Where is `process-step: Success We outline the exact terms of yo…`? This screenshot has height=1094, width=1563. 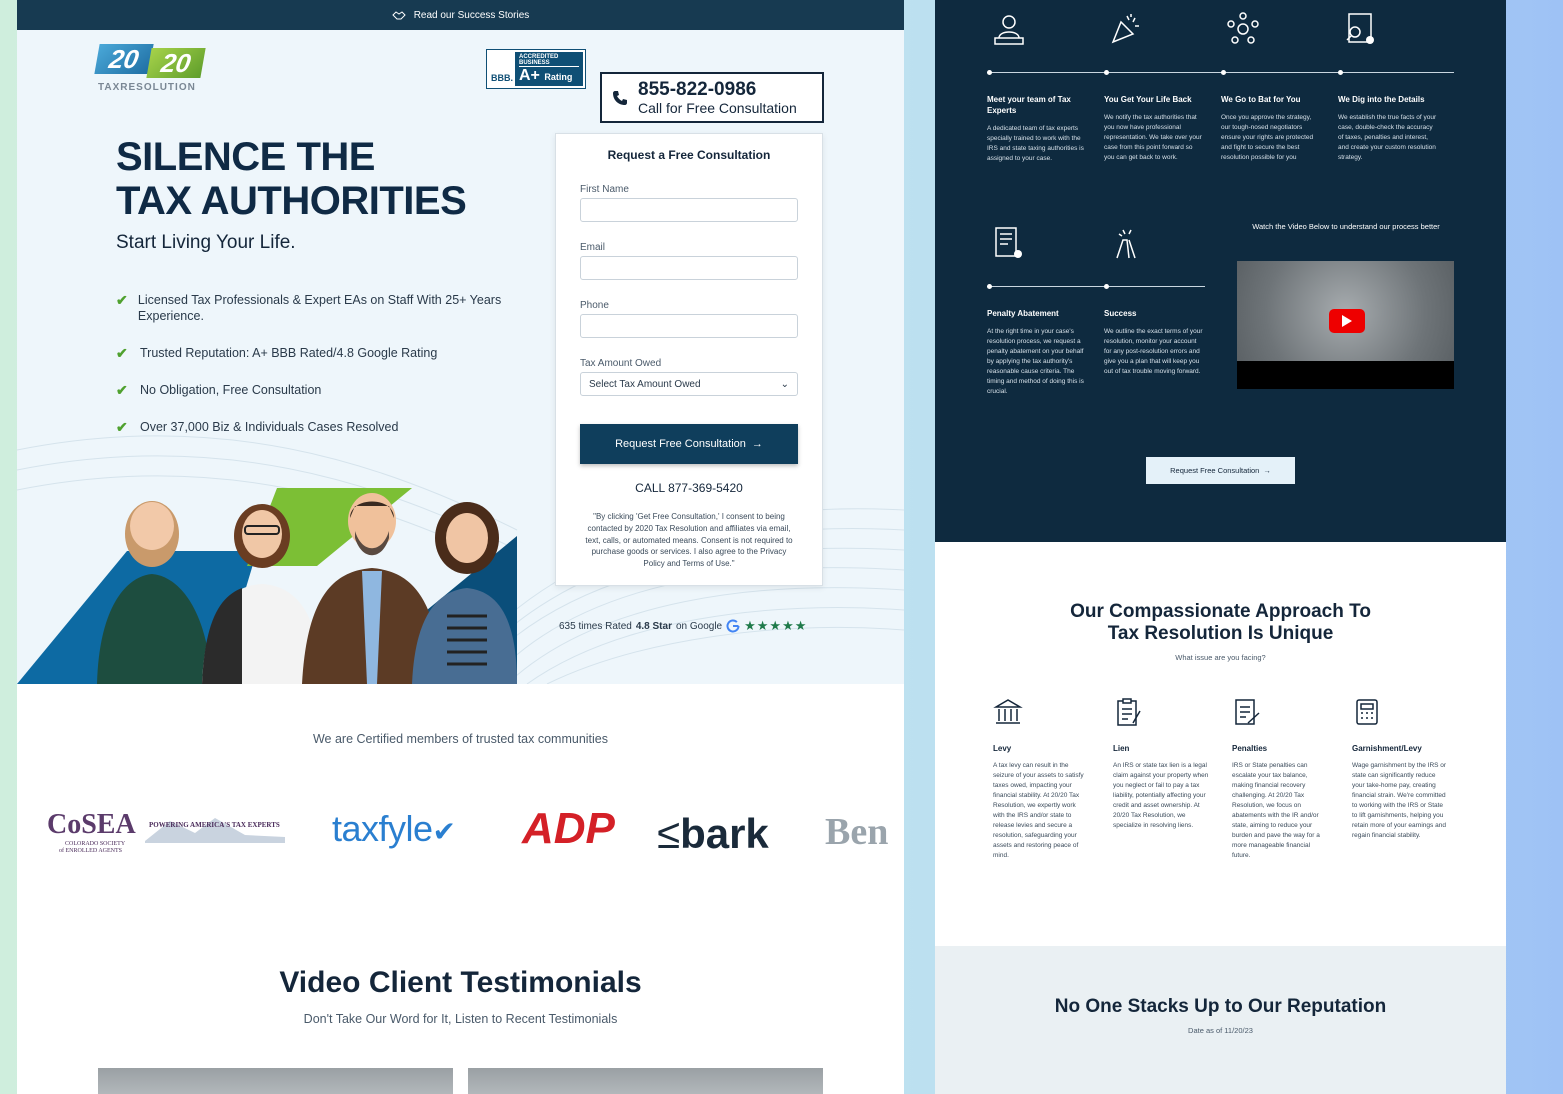 process-step: Success We outline the exact terms of yo… is located at coordinates (1154, 342).